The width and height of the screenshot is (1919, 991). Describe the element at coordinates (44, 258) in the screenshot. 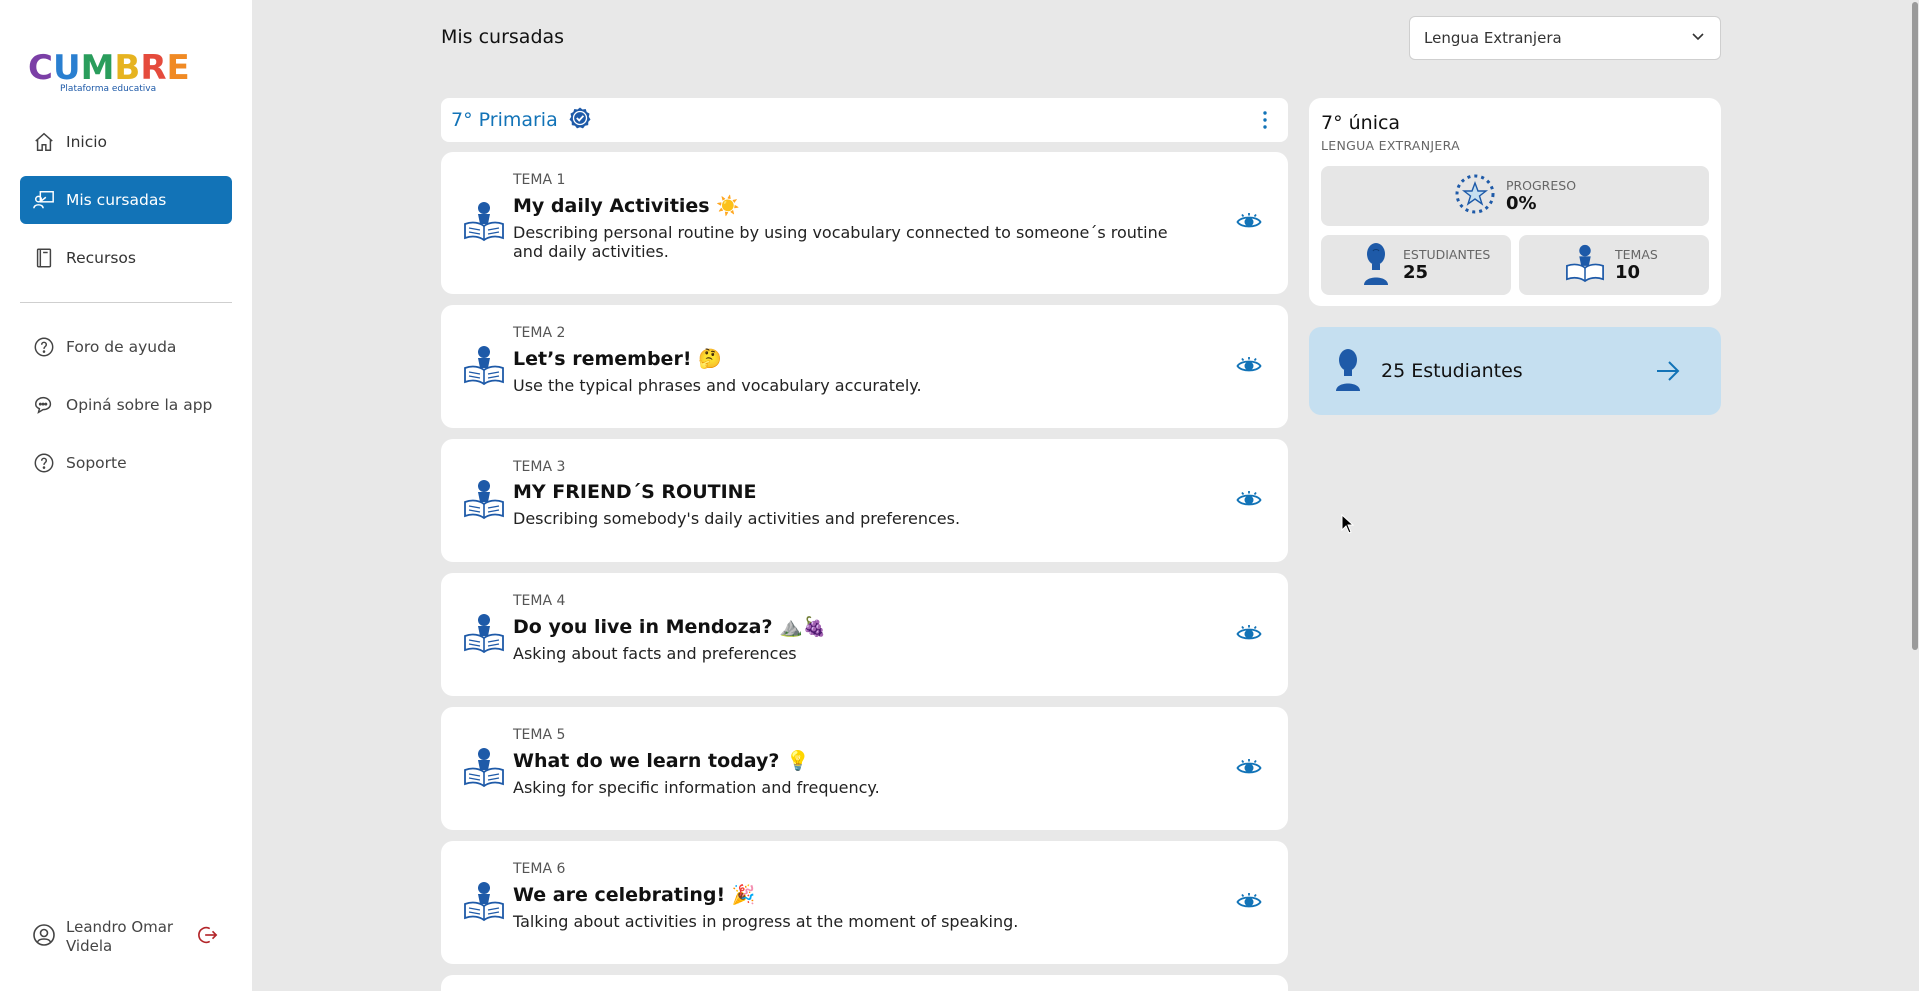

I see `book-icon` at that location.